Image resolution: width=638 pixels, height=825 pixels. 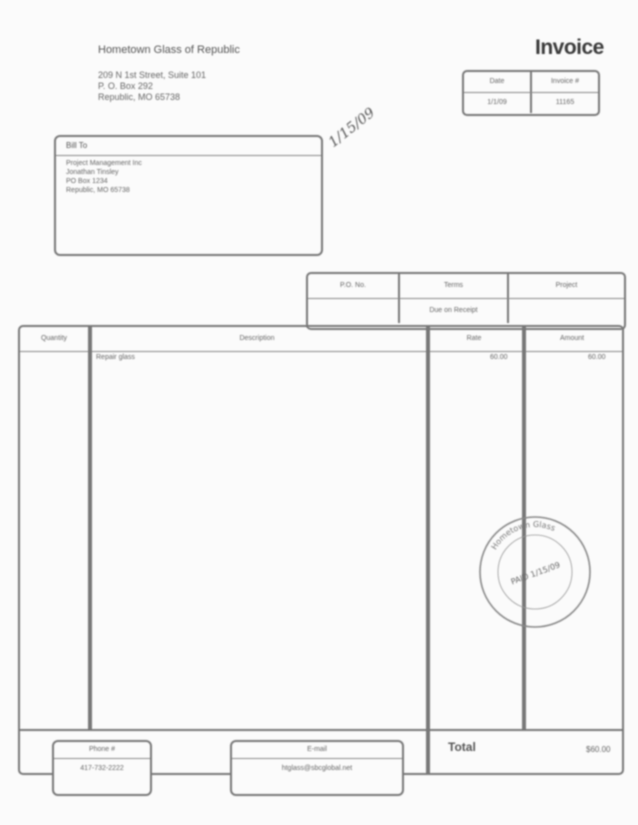 What do you see at coordinates (98, 190) in the screenshot?
I see `bill-to-line: Republic, MO 65738` at bounding box center [98, 190].